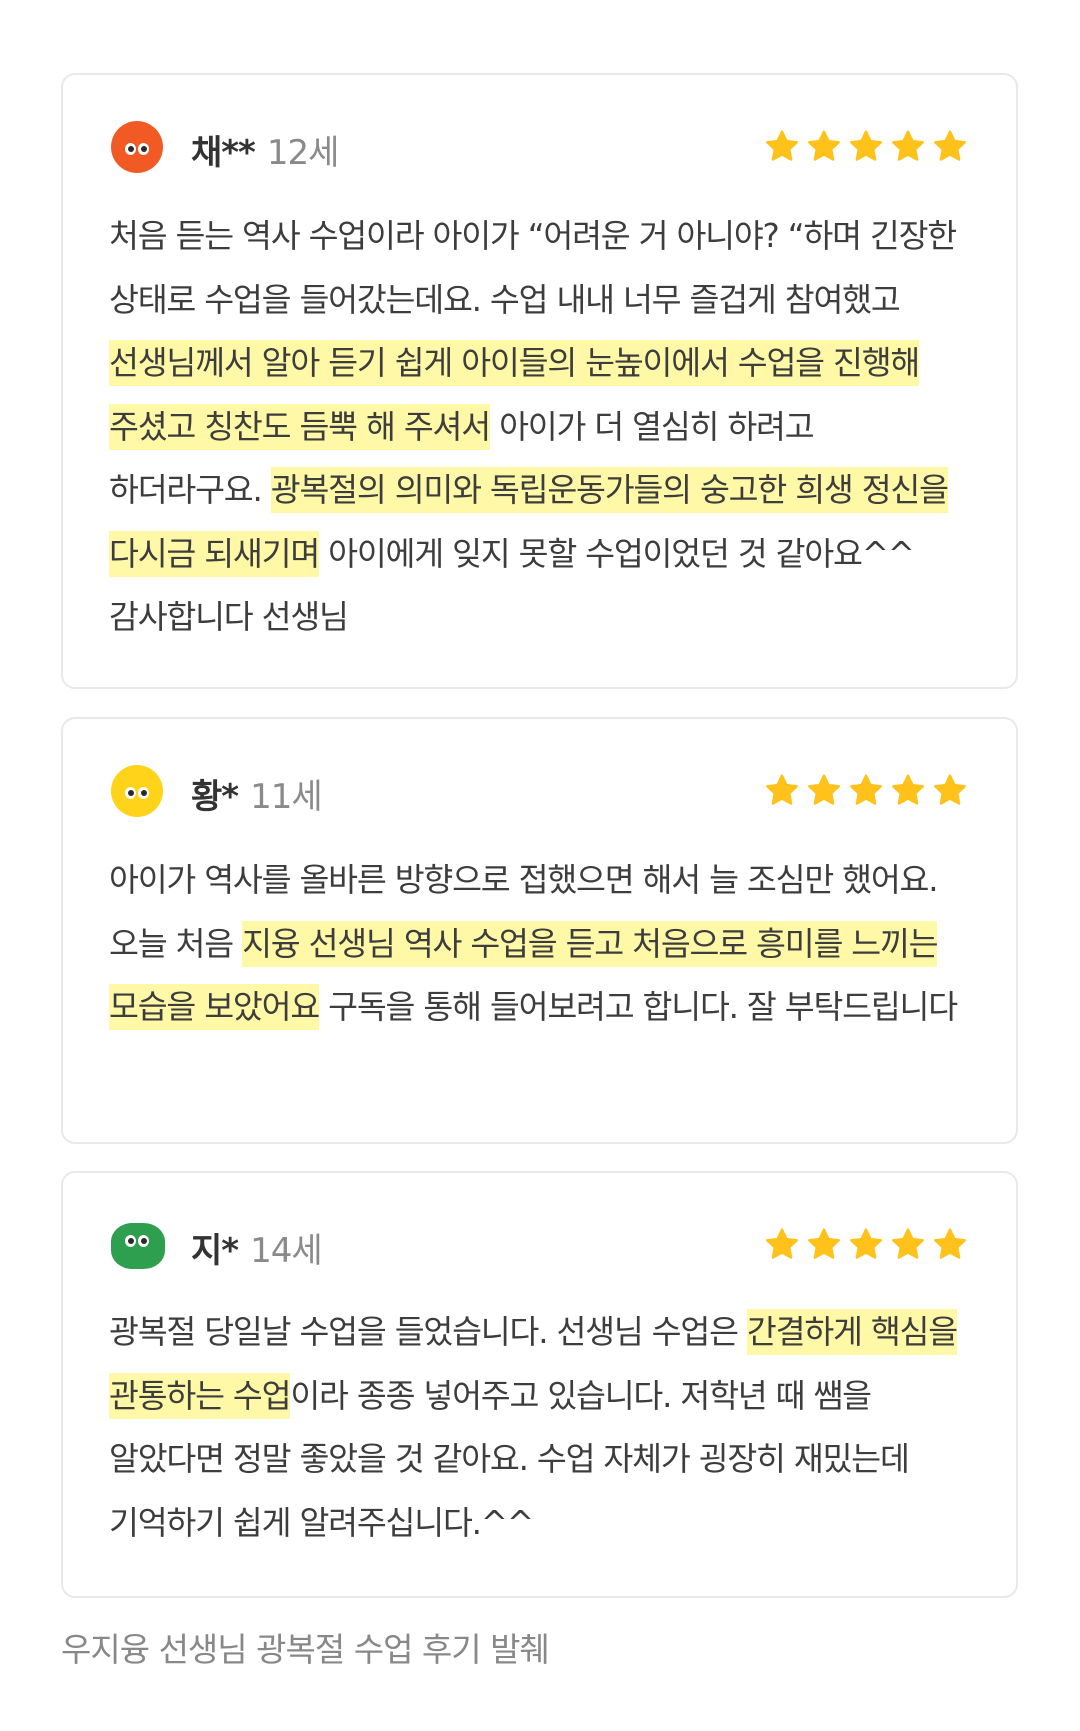 This screenshot has width=1080, height=1731. I want to click on review-header: 채** 12세, so click(539, 147).